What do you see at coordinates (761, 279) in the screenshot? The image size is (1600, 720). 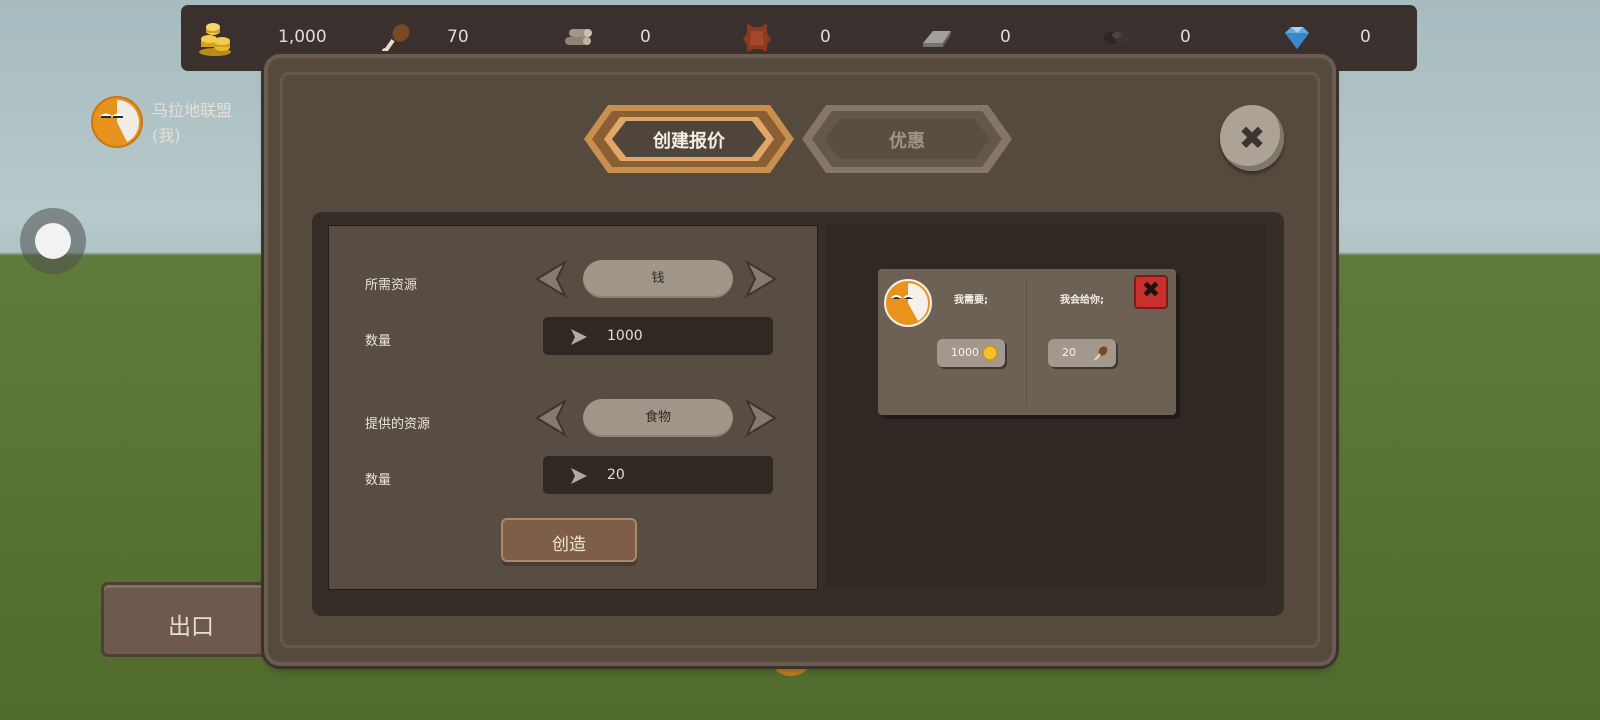 I see `required-next-button` at bounding box center [761, 279].